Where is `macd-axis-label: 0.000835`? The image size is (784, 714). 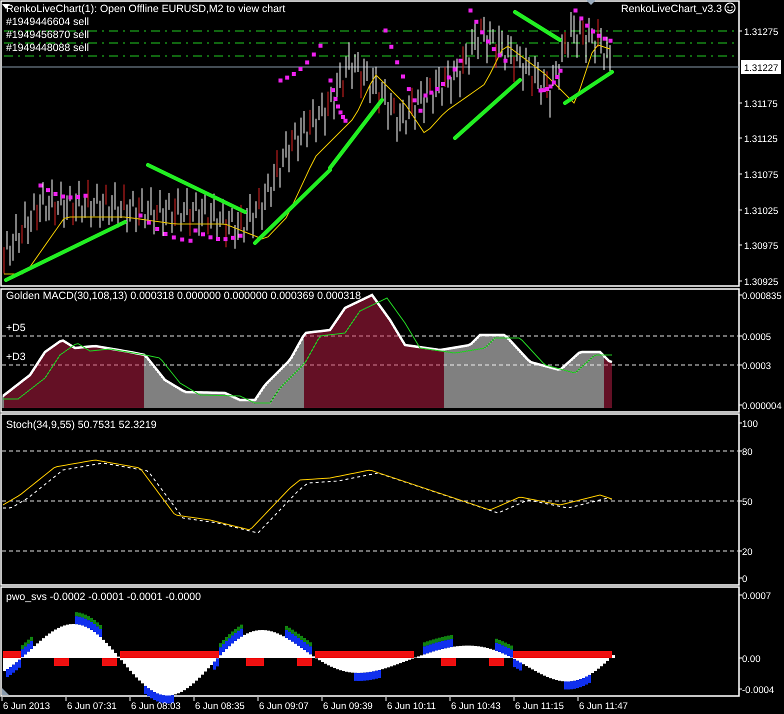
macd-axis-label: 0.000835 is located at coordinates (762, 296).